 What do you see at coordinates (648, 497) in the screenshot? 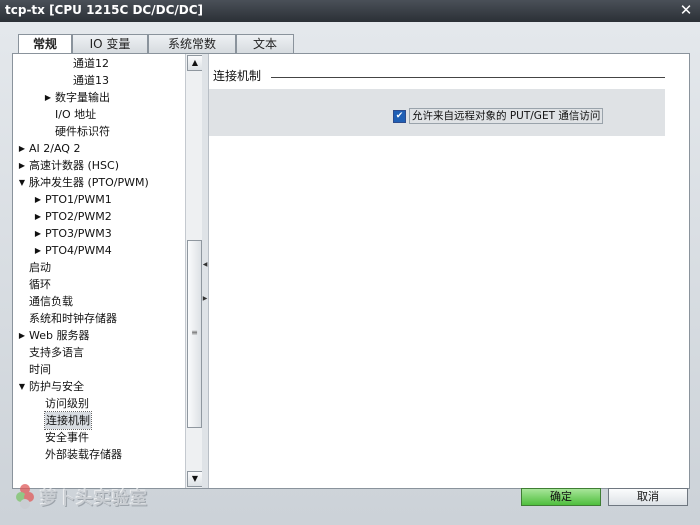
I see `cancel-button: 取消` at bounding box center [648, 497].